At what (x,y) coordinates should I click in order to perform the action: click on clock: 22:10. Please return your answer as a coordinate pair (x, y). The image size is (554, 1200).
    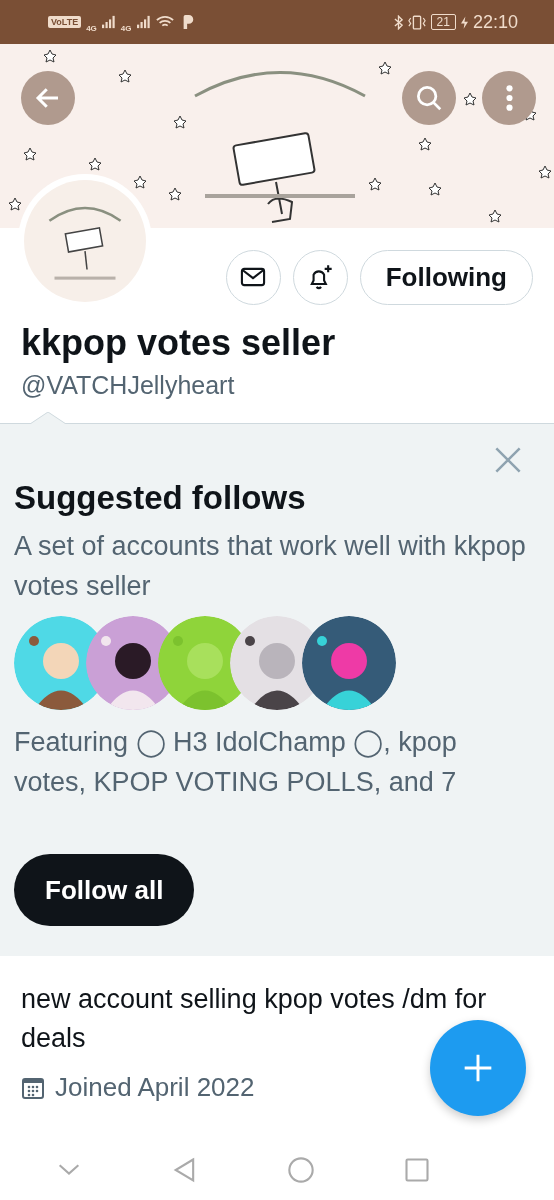
    Looking at the image, I should click on (495, 22).